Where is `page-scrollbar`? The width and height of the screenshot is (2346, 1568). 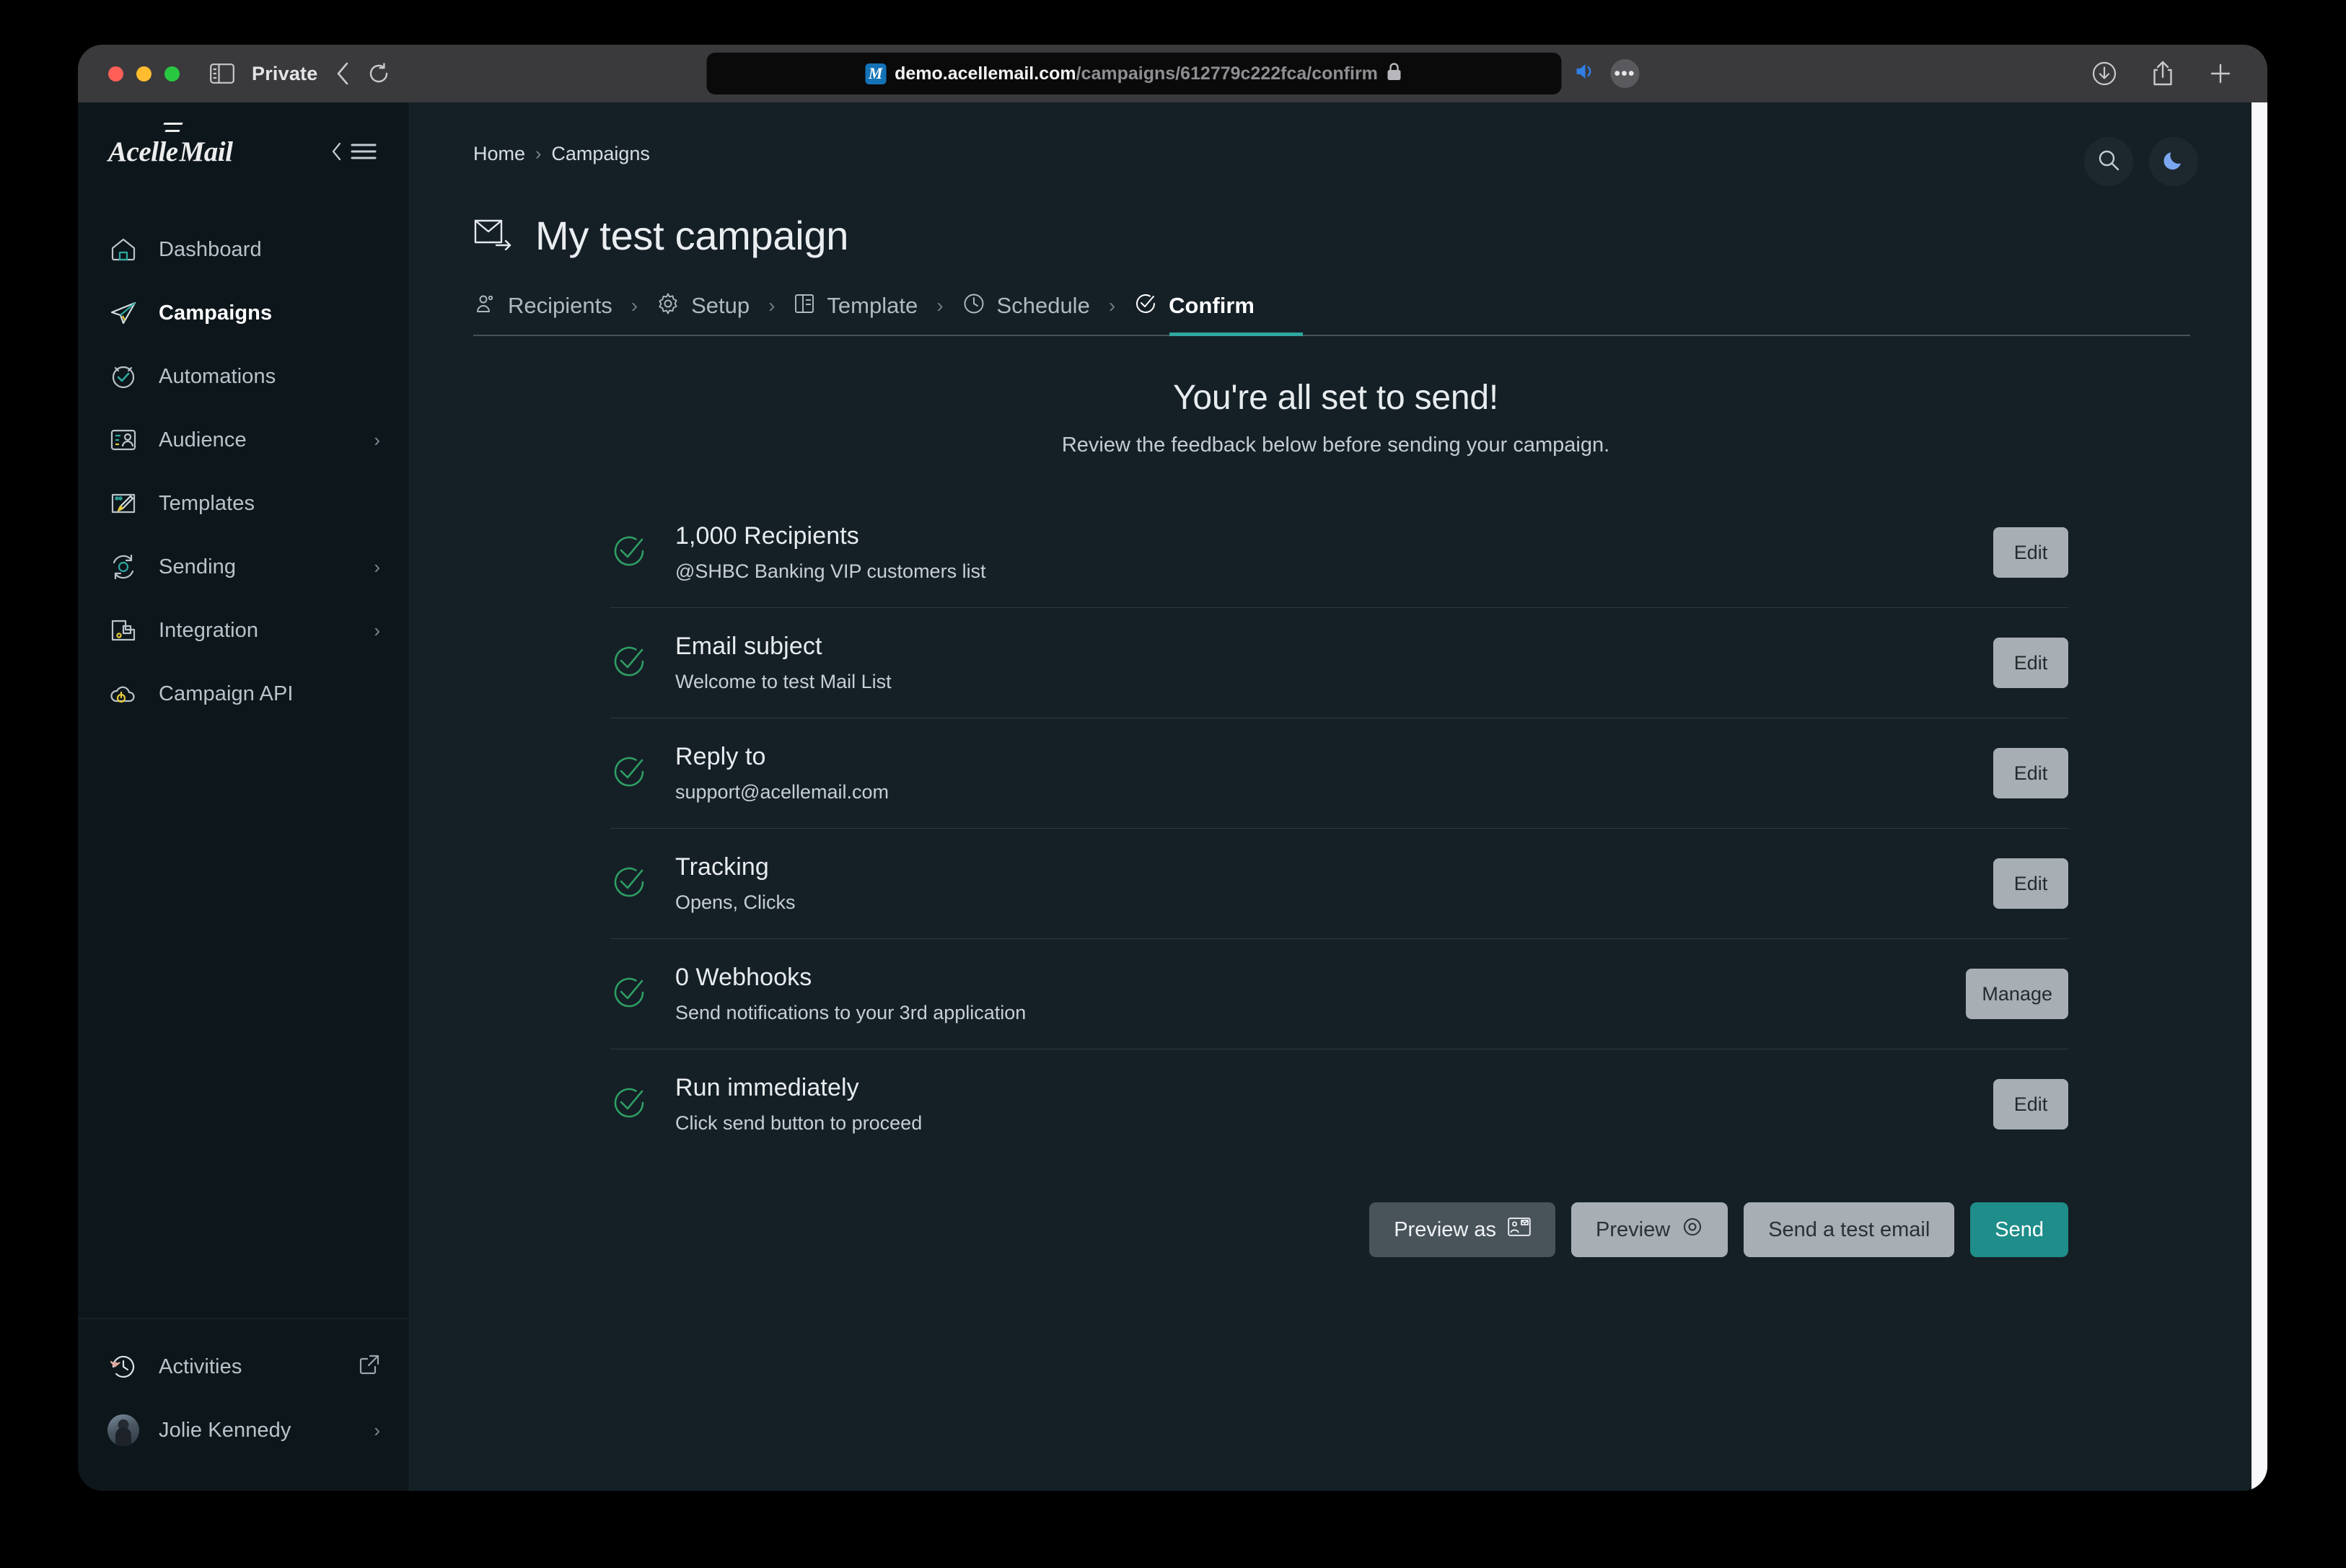 page-scrollbar is located at coordinates (2259, 797).